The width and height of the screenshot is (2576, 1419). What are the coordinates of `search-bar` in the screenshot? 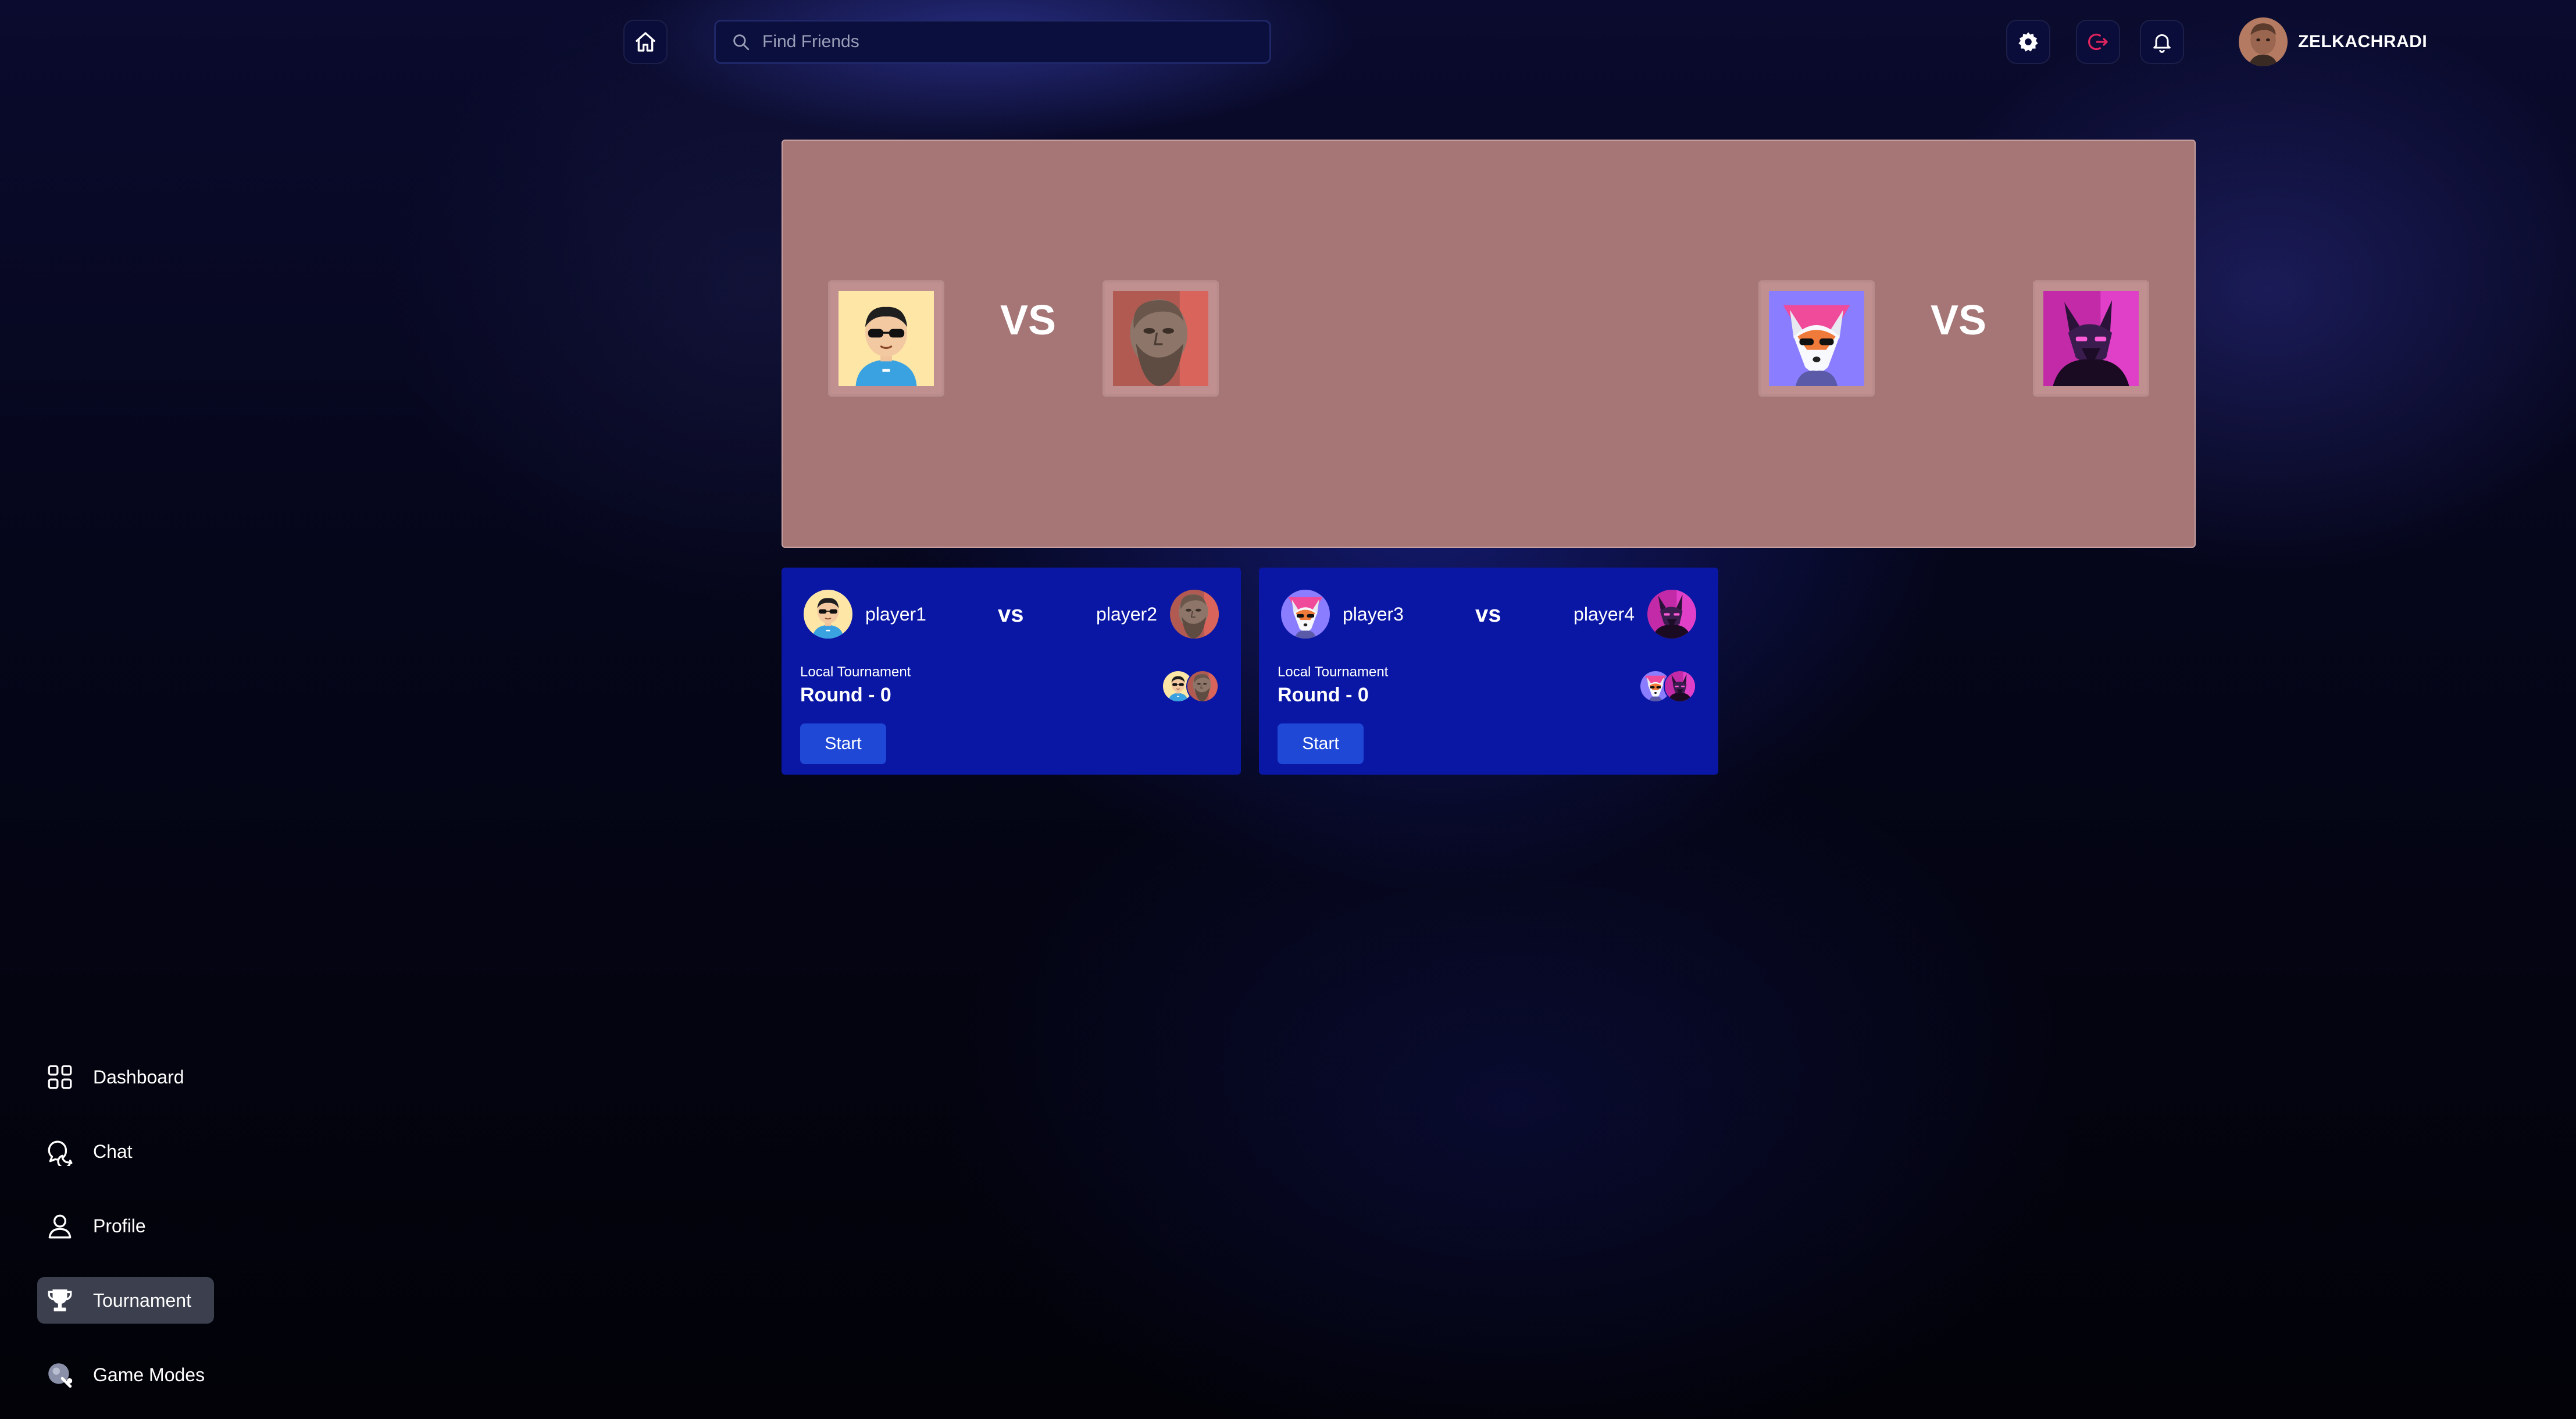 It's located at (993, 42).